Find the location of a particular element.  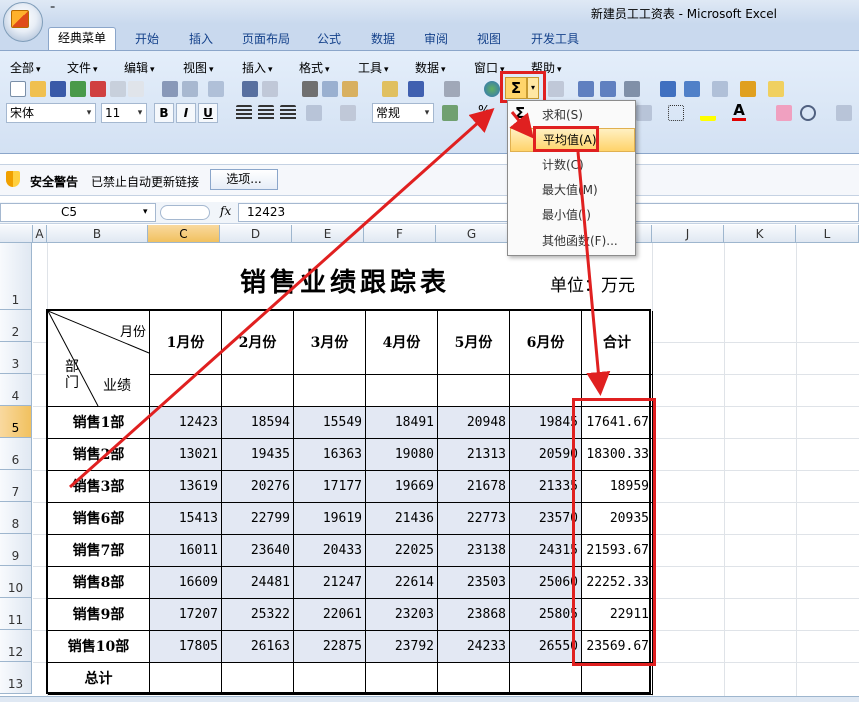

align-center-icon is located at coordinates (266, 113).